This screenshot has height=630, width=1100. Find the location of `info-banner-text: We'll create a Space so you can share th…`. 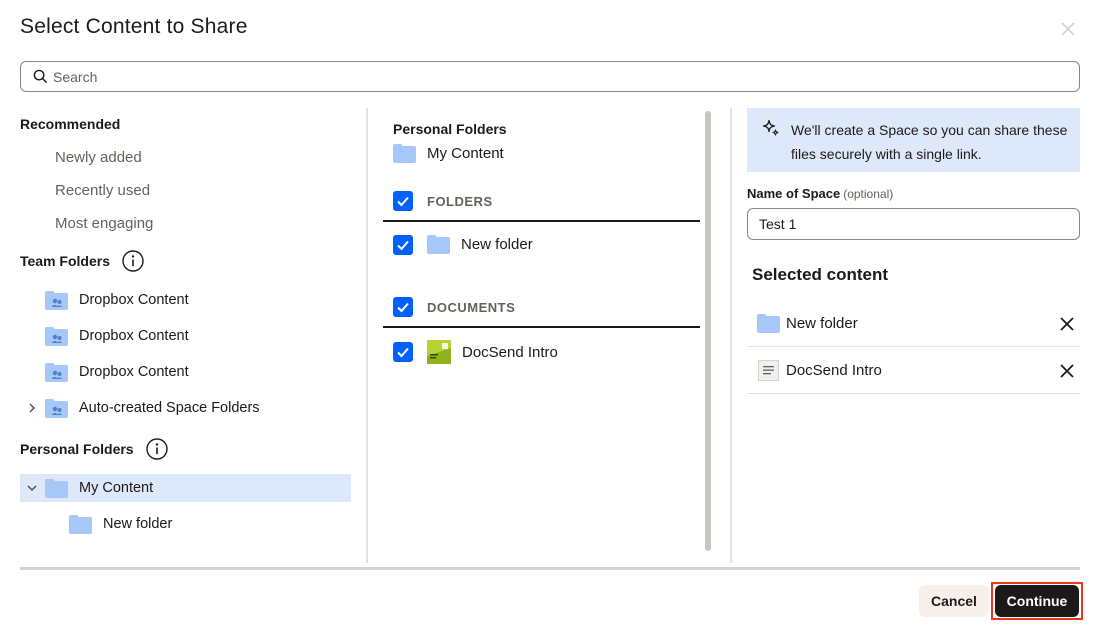

info-banner-text: We'll create a Space so you can share th… is located at coordinates (929, 142).